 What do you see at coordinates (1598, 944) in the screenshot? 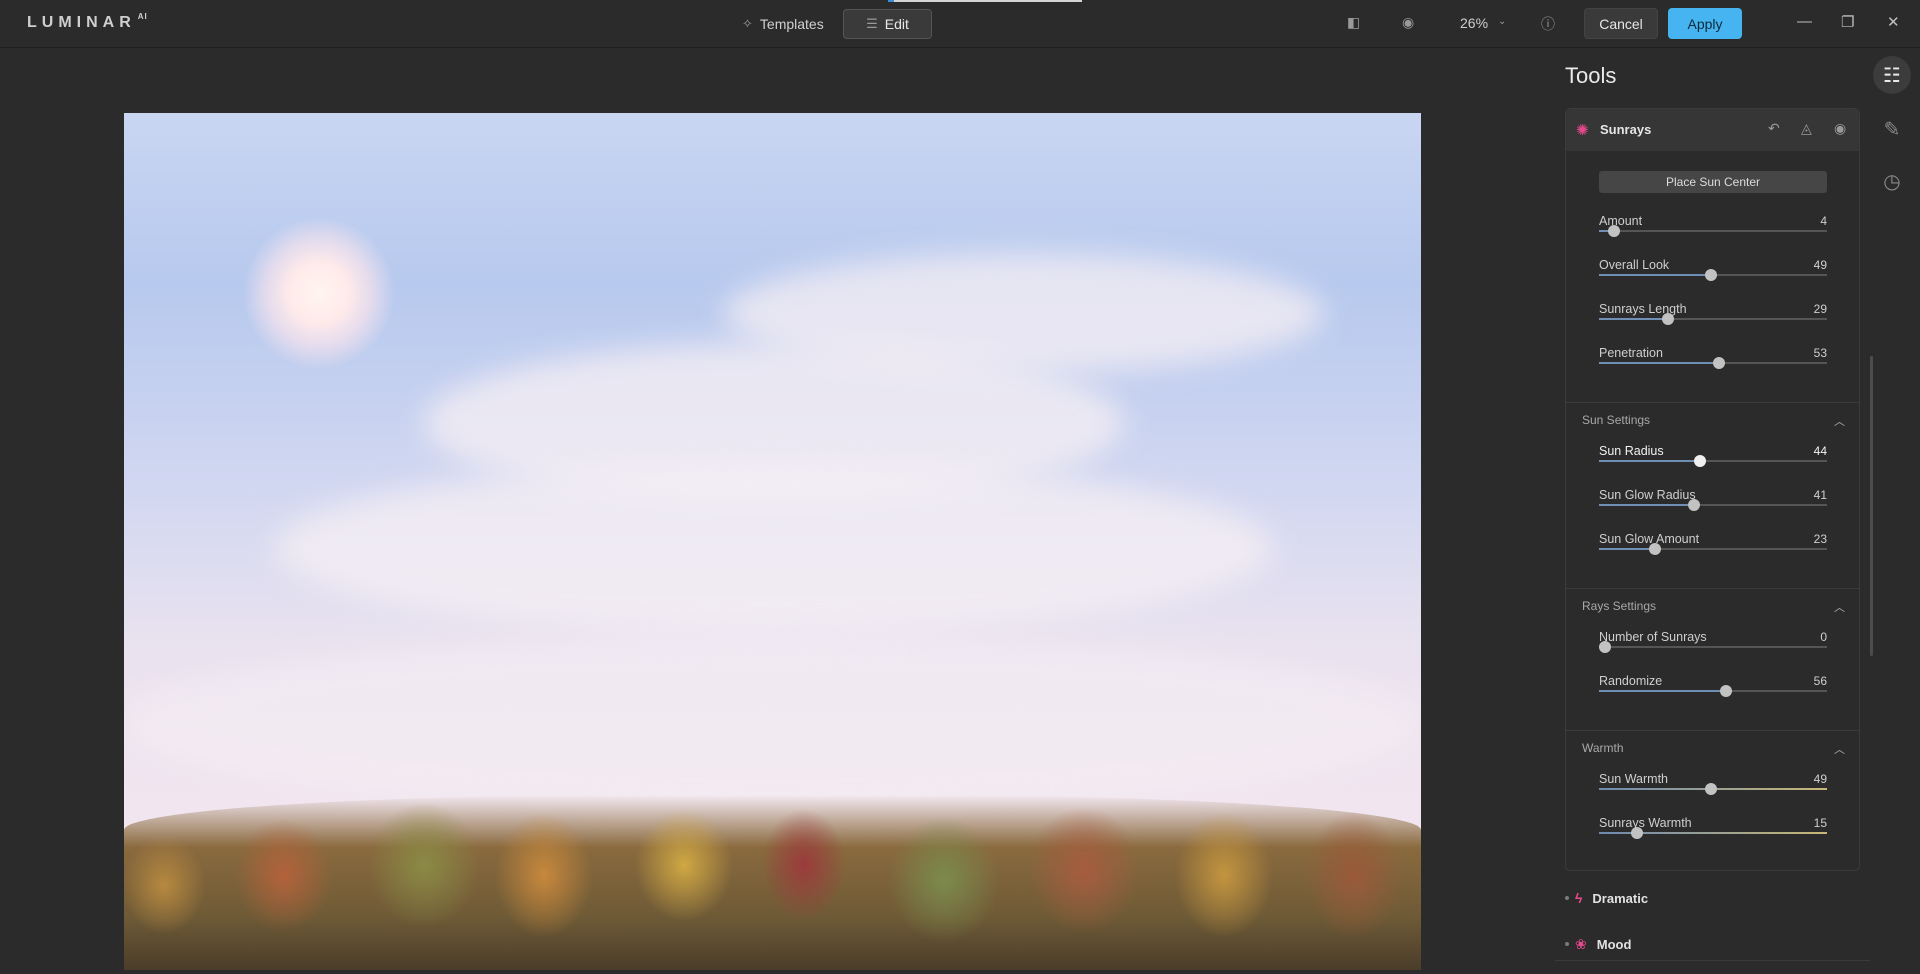
I see `tool-mood: ❀ Mood` at bounding box center [1598, 944].